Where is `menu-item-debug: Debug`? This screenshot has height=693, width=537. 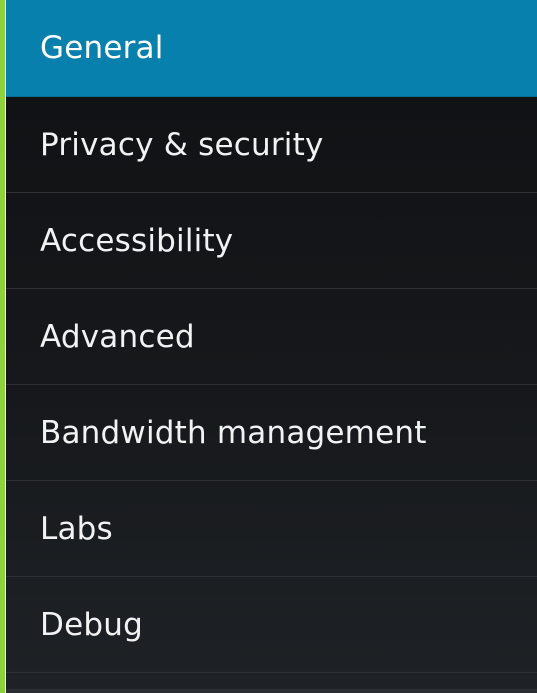 menu-item-debug: Debug is located at coordinates (271, 625).